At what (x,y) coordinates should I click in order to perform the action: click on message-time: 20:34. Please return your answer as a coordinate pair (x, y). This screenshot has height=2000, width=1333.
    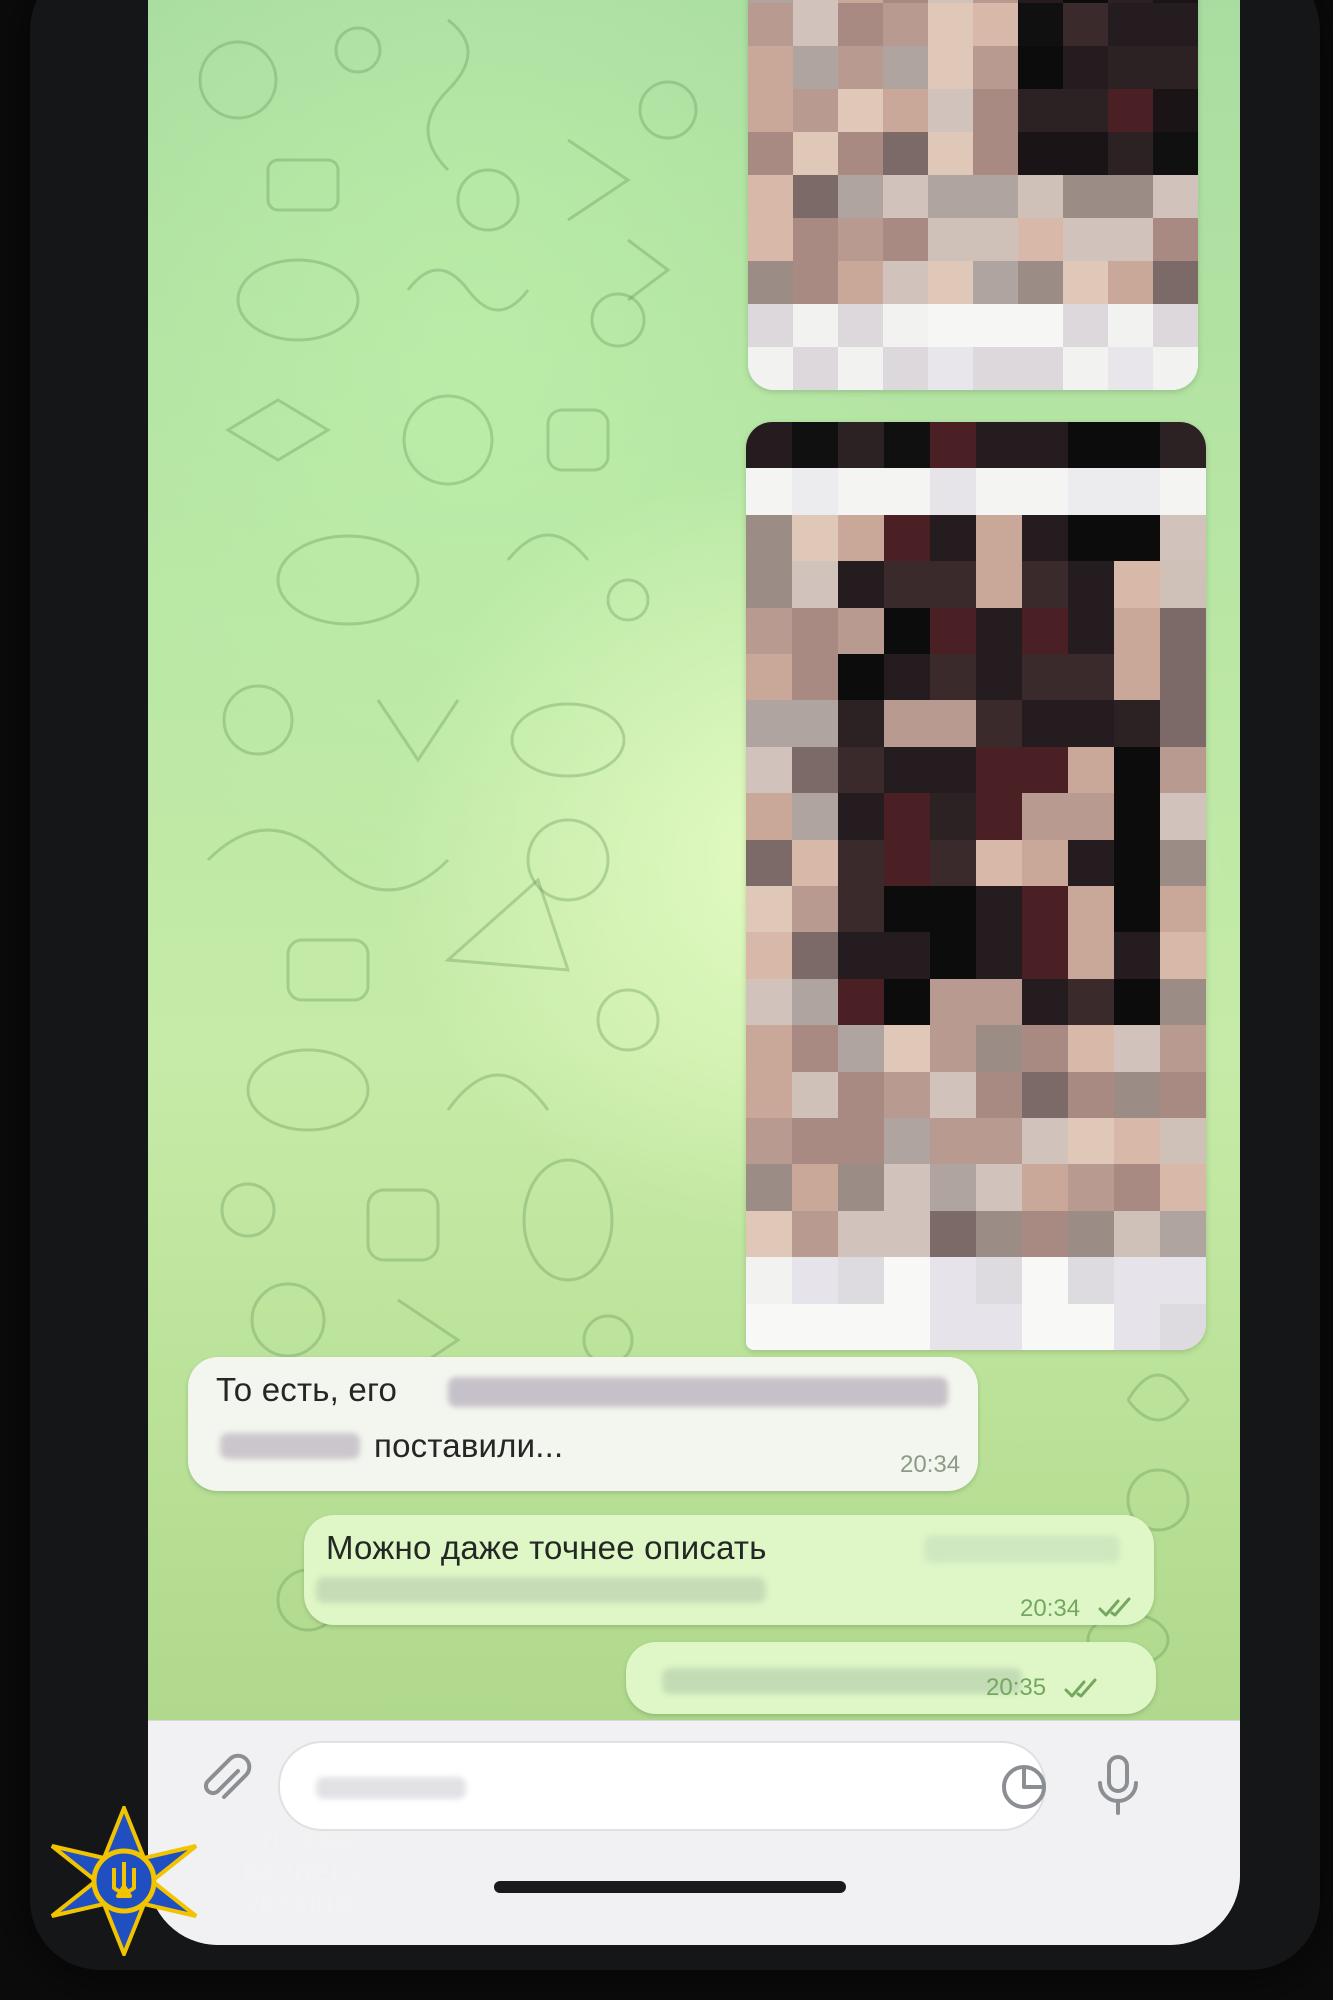
    Looking at the image, I should click on (1050, 1608).